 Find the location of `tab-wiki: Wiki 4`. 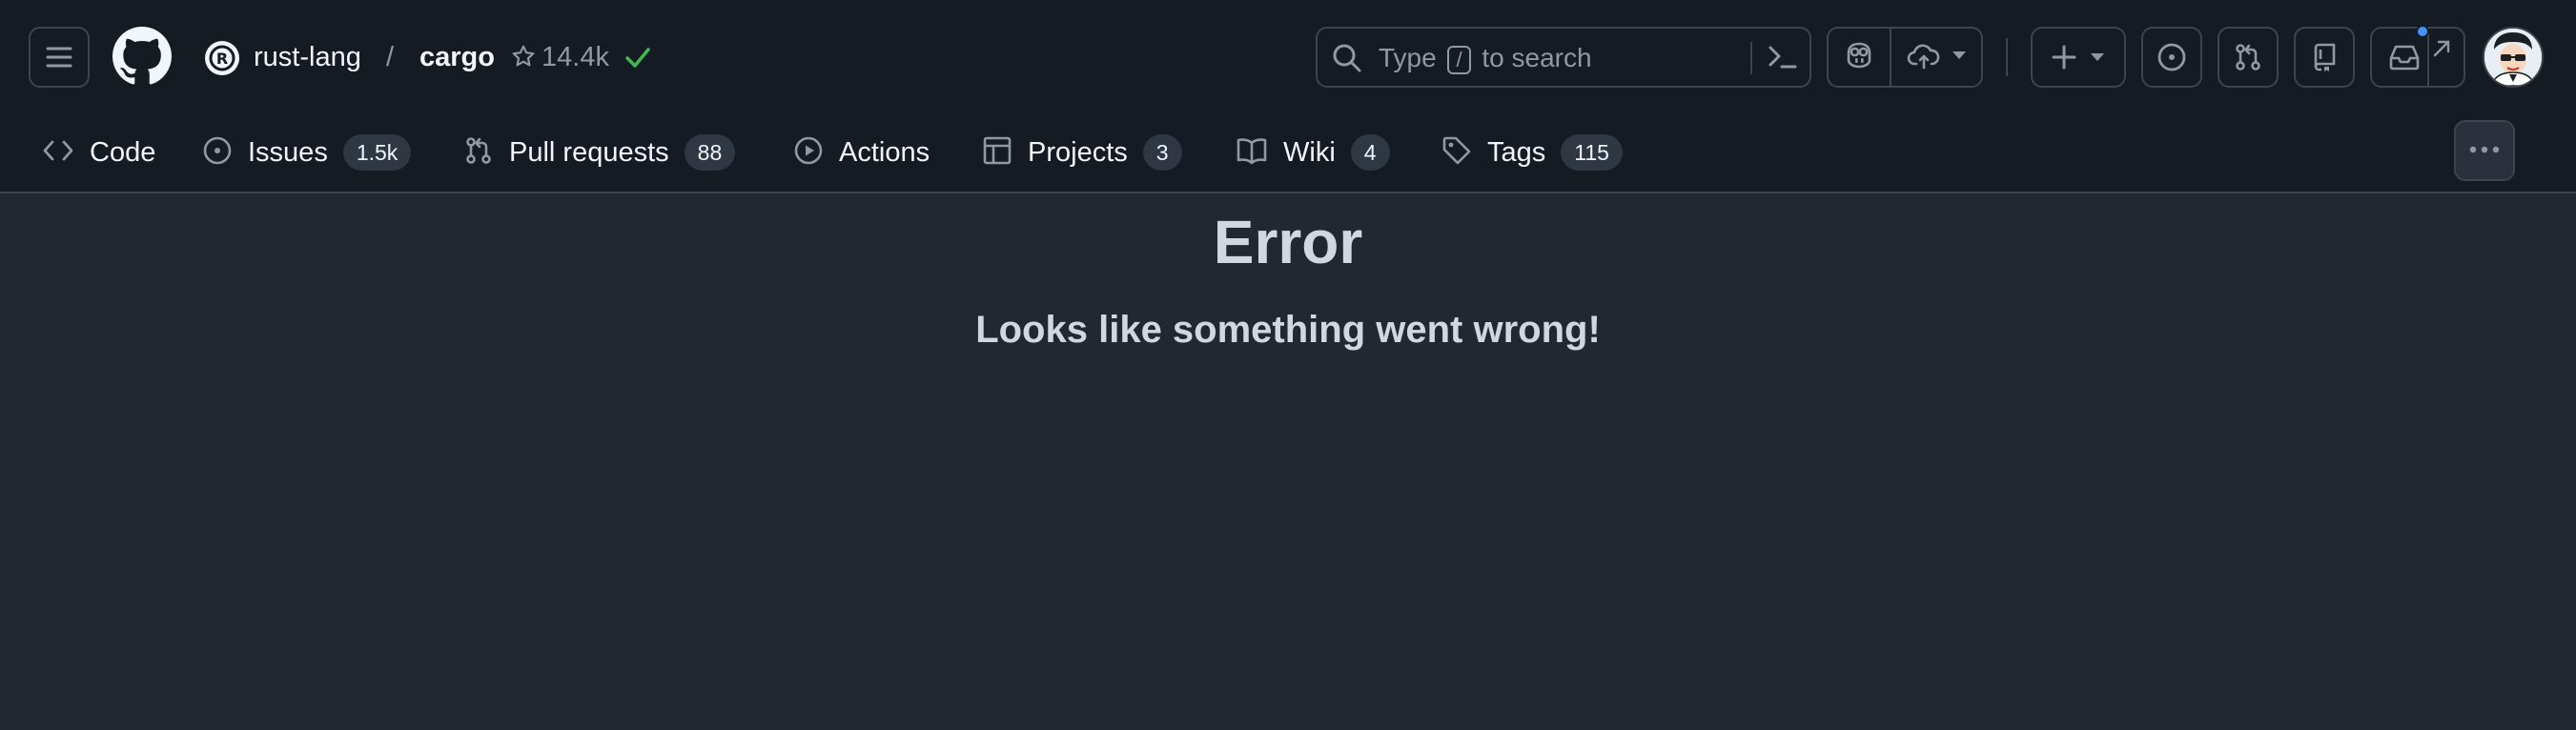

tab-wiki: Wiki 4 is located at coordinates (1313, 152).